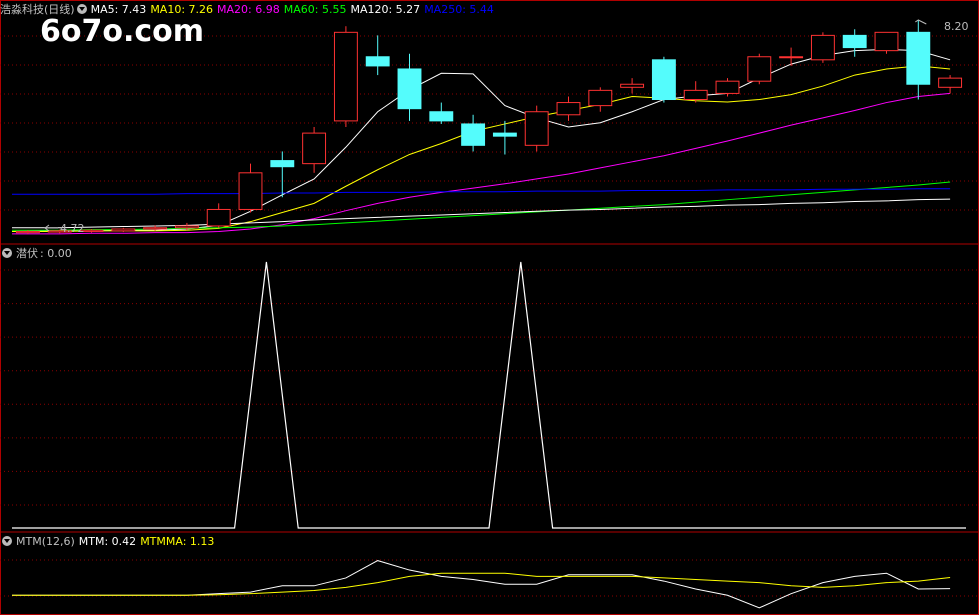  Describe the element at coordinates (481, 213) in the screenshot. I see `ma-line` at that location.